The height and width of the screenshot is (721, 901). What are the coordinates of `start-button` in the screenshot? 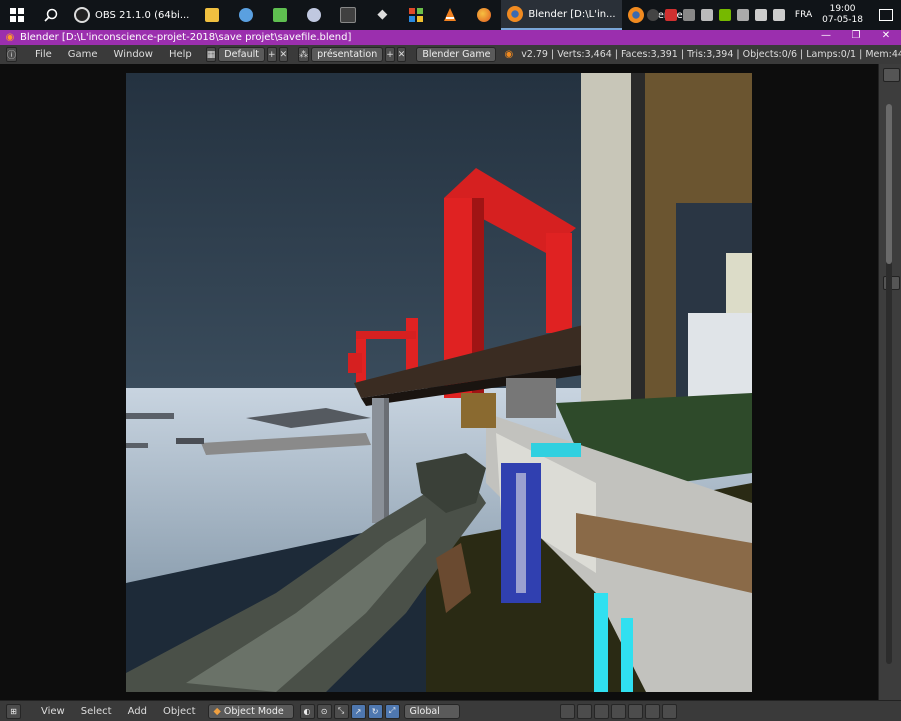 It's located at (17, 15).